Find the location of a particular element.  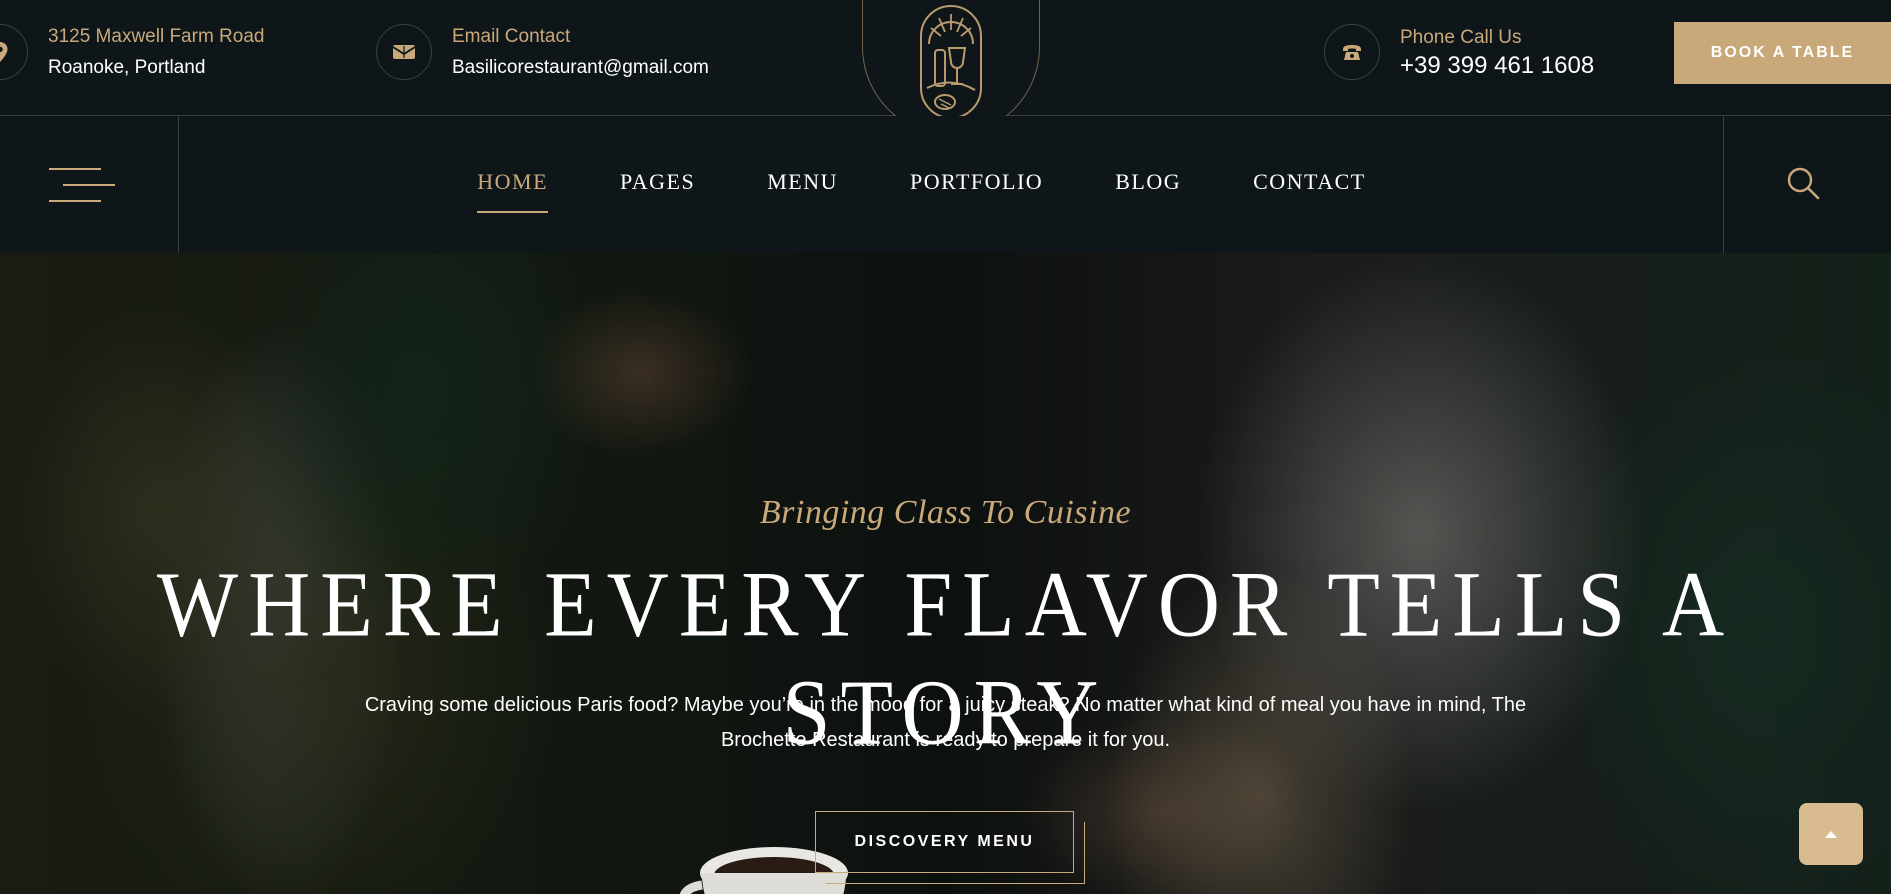

restaurant-logo-icon is located at coordinates (951, 62).